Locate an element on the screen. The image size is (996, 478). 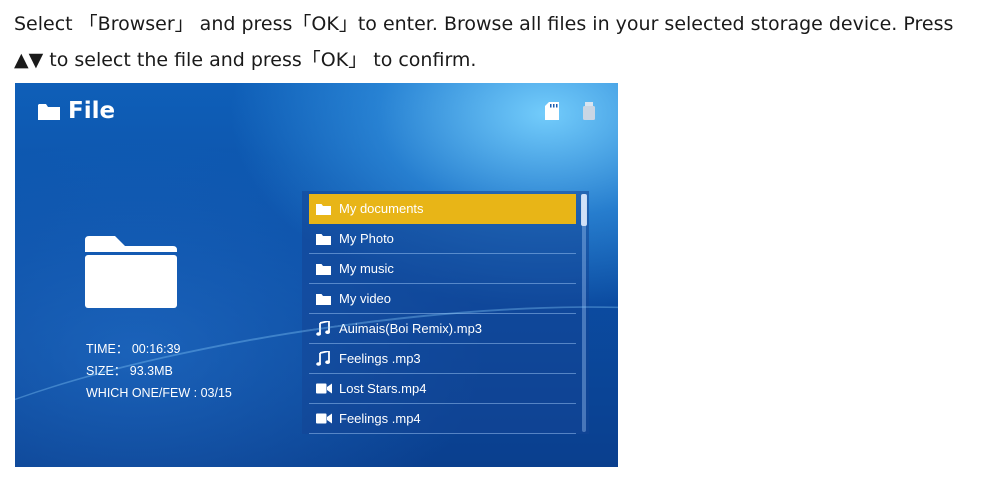
large-folder-icon is located at coordinates (131, 272).